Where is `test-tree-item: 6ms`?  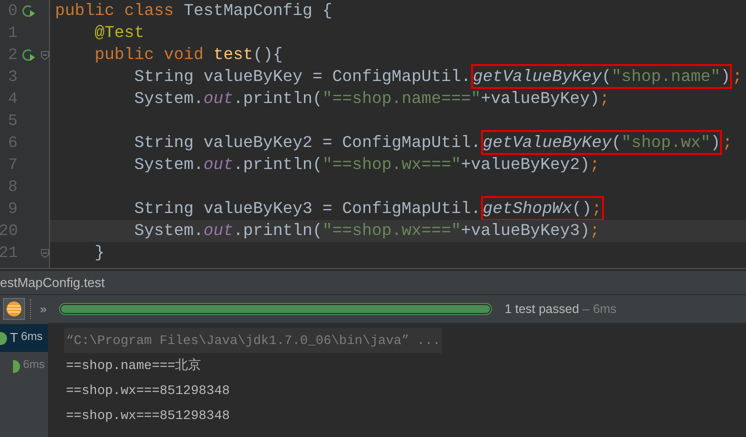 test-tree-item: 6ms is located at coordinates (24, 366).